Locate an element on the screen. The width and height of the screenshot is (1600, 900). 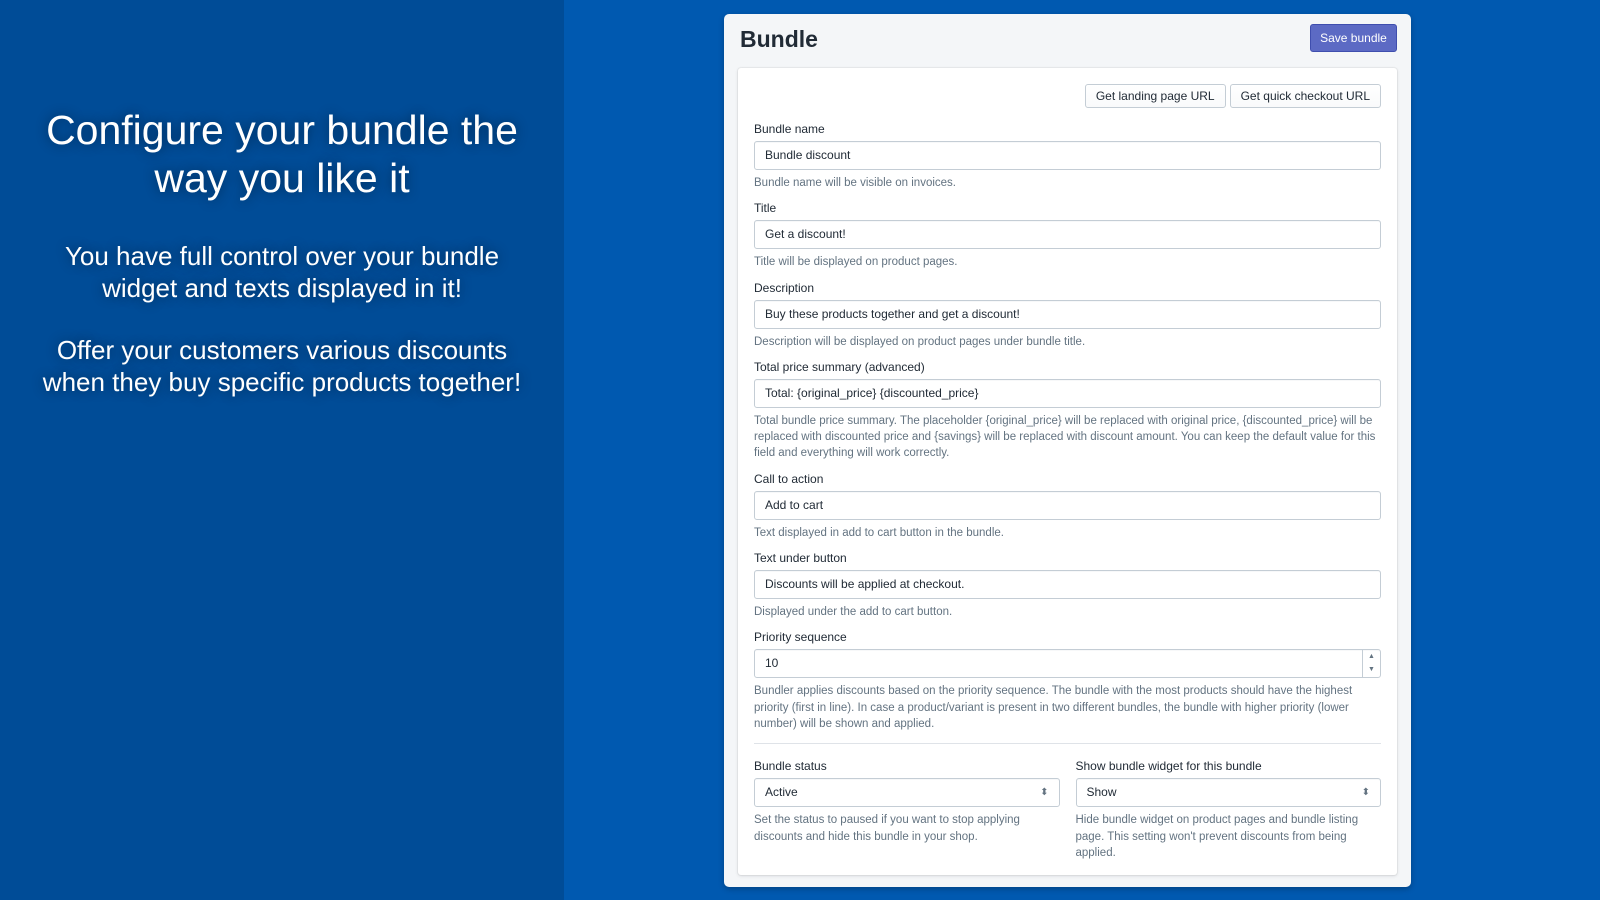
title-input: Get a discount! is located at coordinates (1067, 235).